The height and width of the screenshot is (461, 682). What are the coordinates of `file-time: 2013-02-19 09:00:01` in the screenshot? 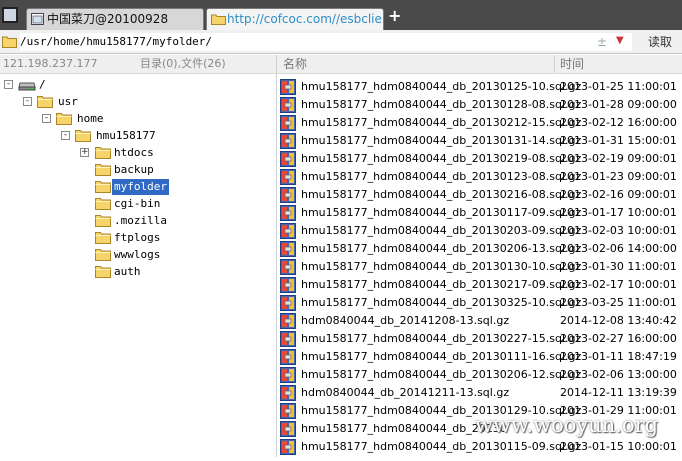 It's located at (618, 158).